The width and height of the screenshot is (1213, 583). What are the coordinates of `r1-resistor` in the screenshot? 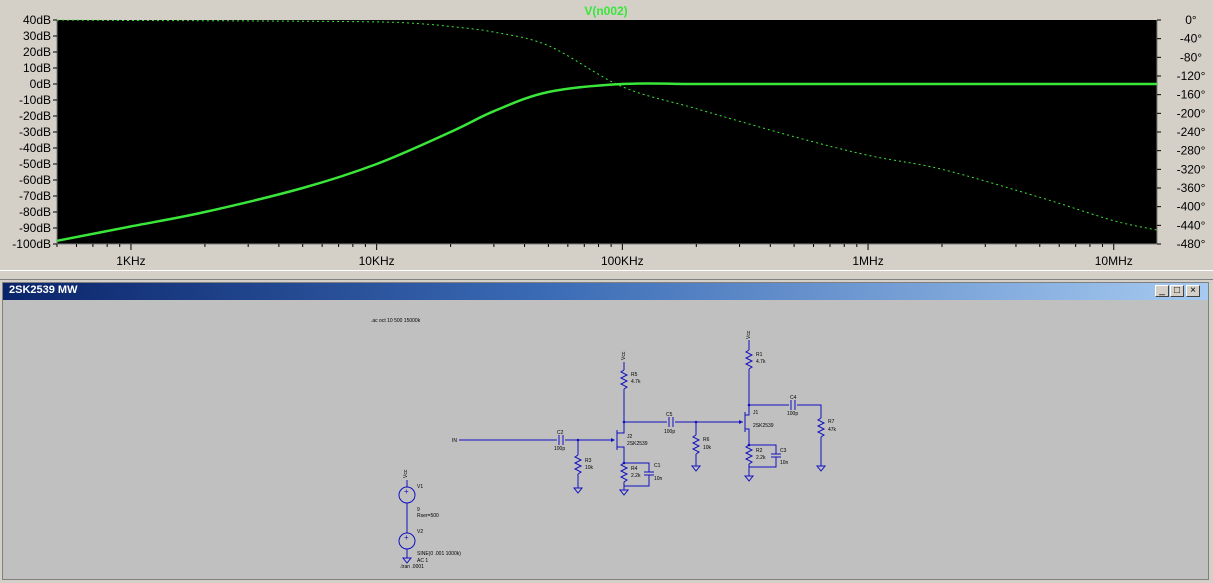 It's located at (749, 359).